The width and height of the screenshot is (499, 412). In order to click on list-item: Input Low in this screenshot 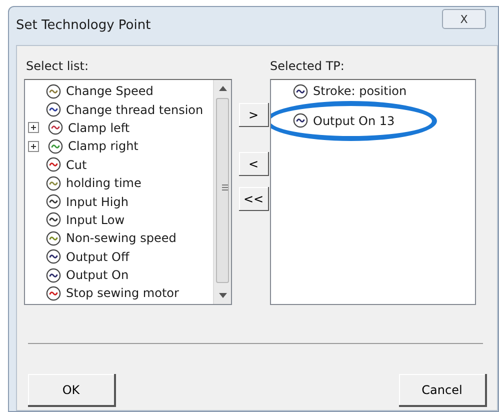, I will do `click(95, 219)`.